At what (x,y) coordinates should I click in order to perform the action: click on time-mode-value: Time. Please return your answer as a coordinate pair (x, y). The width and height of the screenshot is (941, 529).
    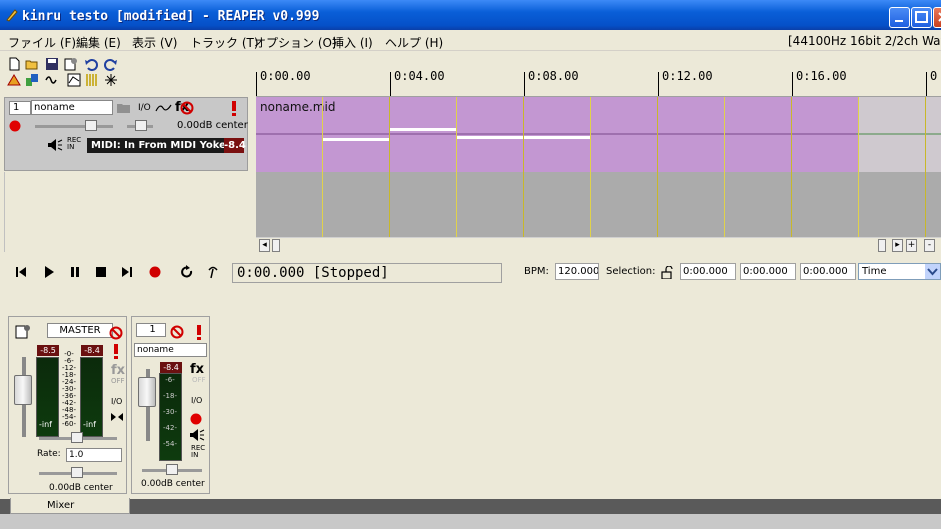
    Looking at the image, I should click on (874, 271).